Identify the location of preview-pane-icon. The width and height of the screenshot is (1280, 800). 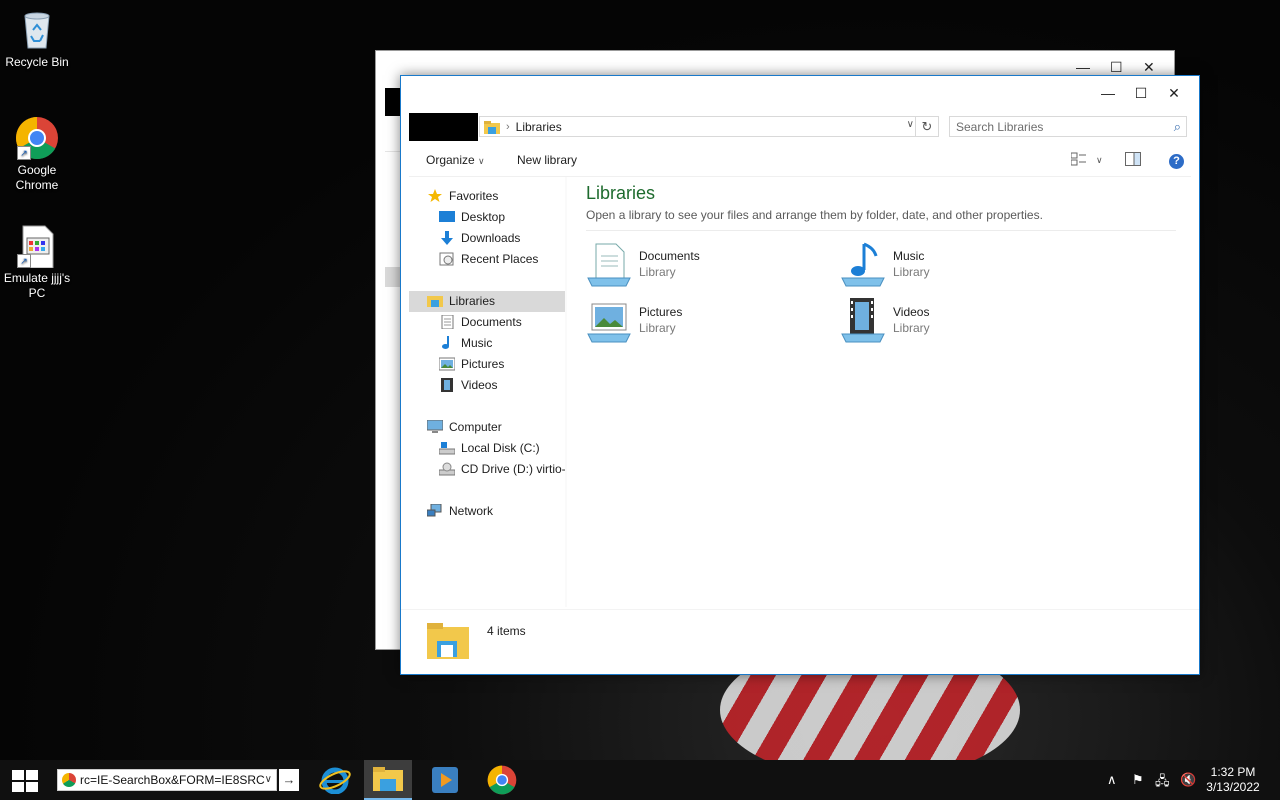
(1133, 160).